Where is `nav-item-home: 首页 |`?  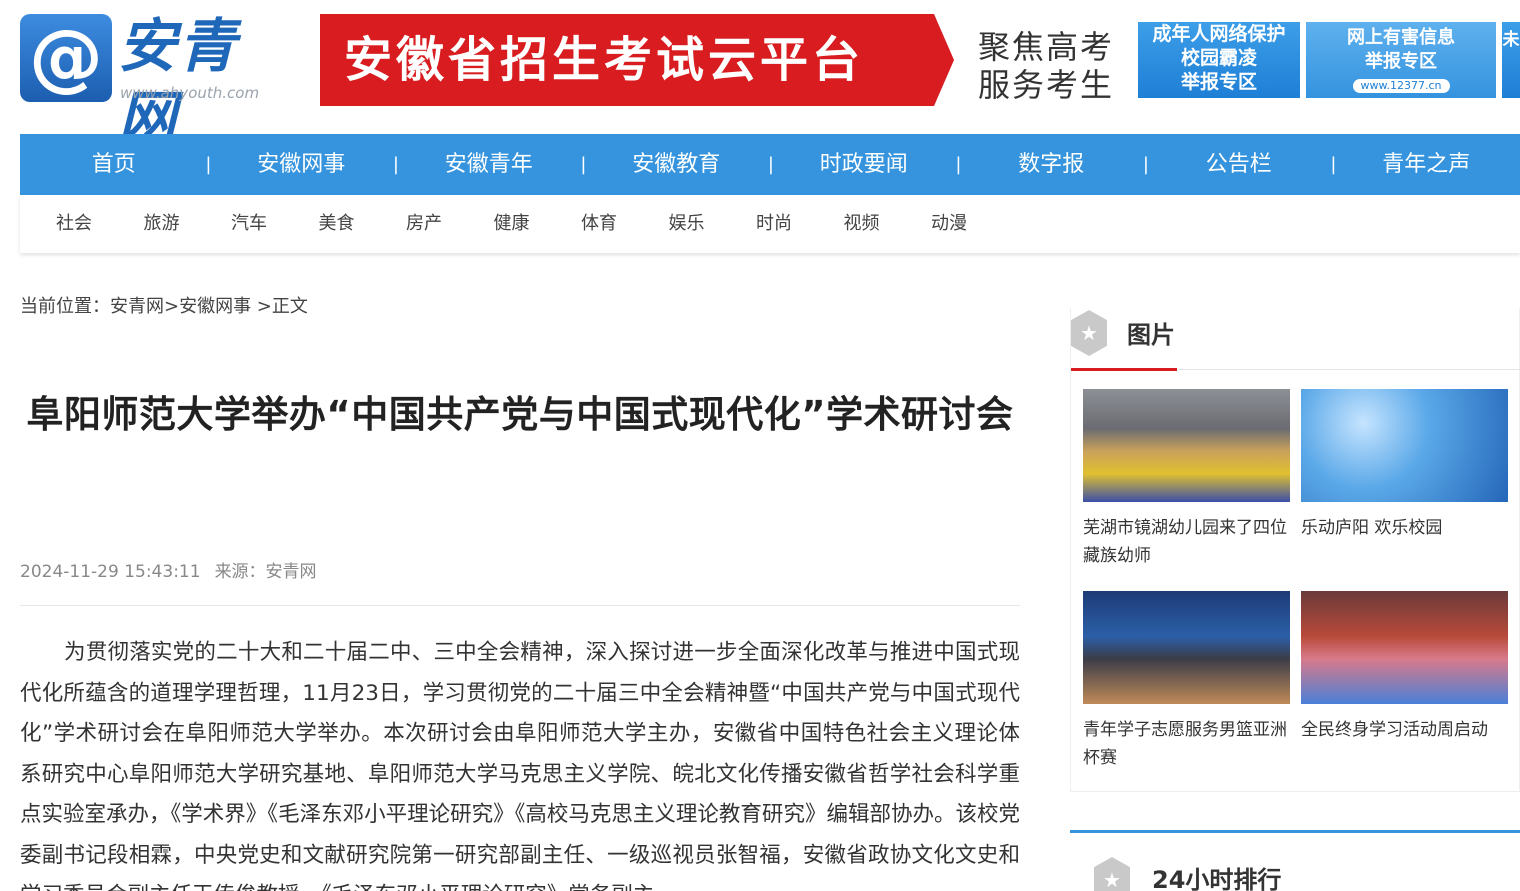
nav-item-home: 首页 | is located at coordinates (116, 164).